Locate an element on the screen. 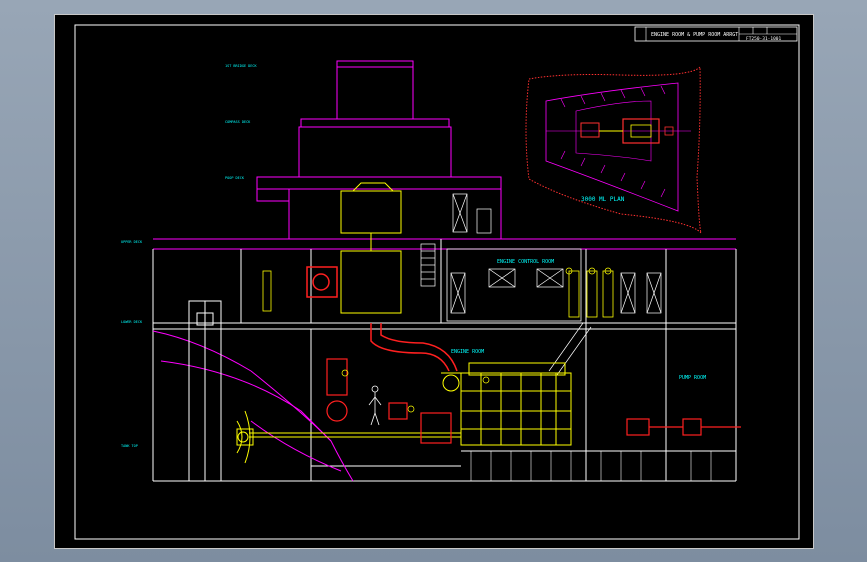 Image resolution: width=867 pixels, height=562 pixels. deck-label-tank-top: TANK TOP is located at coordinates (129, 446).